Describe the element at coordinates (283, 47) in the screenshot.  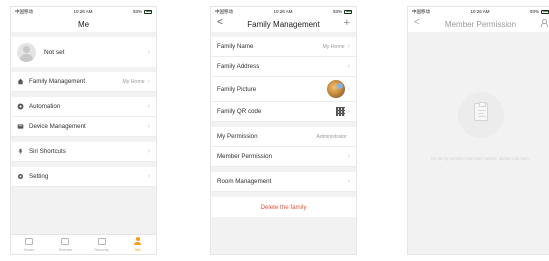
I see `row-family-name: Family Name My Home ›` at that location.